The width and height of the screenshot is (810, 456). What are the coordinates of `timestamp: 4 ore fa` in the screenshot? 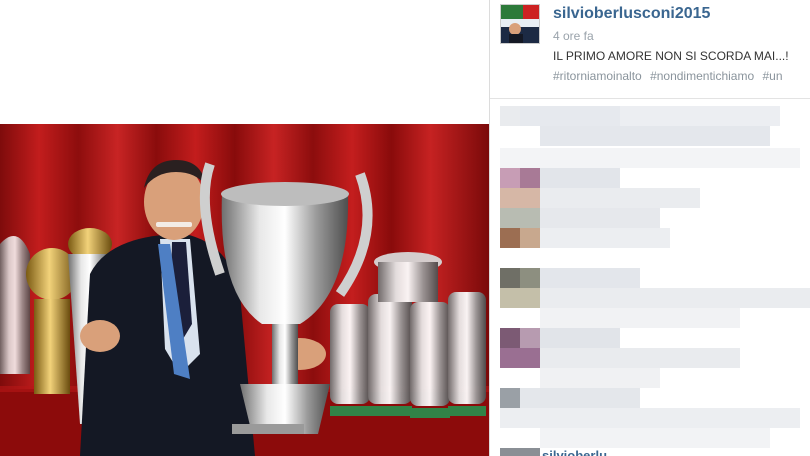 It's located at (573, 36).